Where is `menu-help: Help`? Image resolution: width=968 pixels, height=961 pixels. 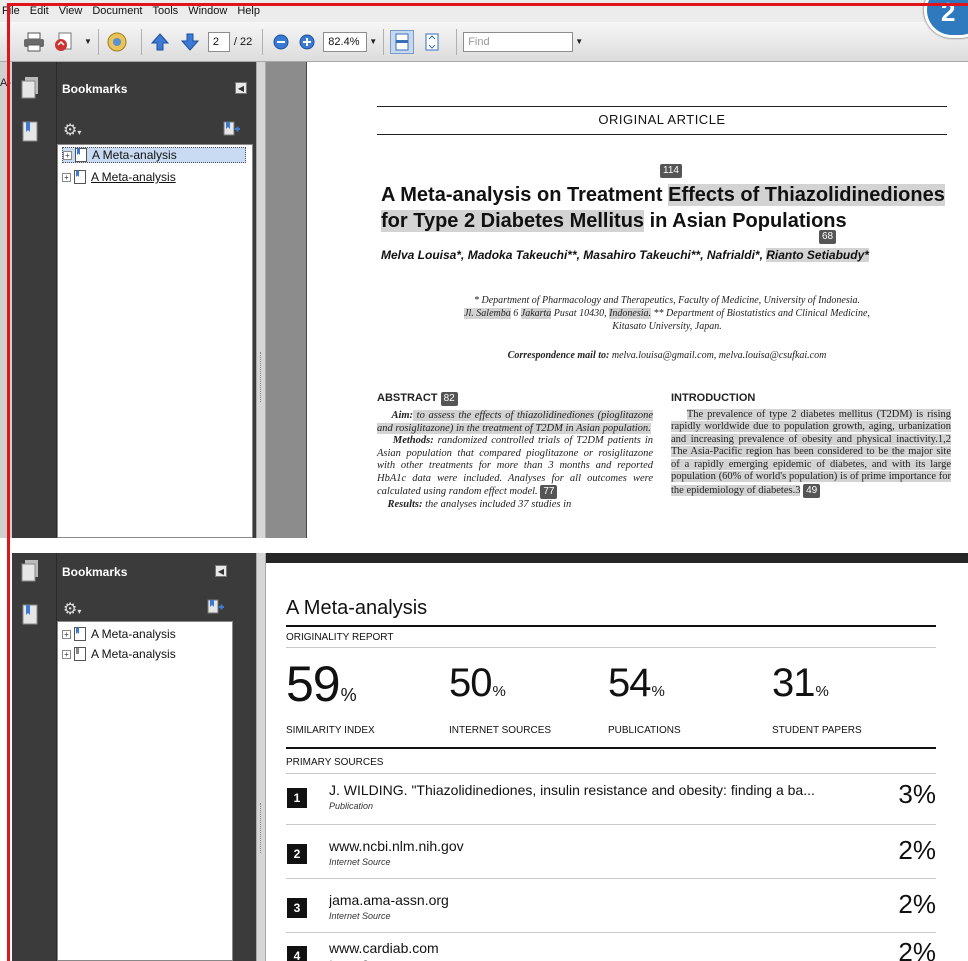
menu-help: Help is located at coordinates (248, 11).